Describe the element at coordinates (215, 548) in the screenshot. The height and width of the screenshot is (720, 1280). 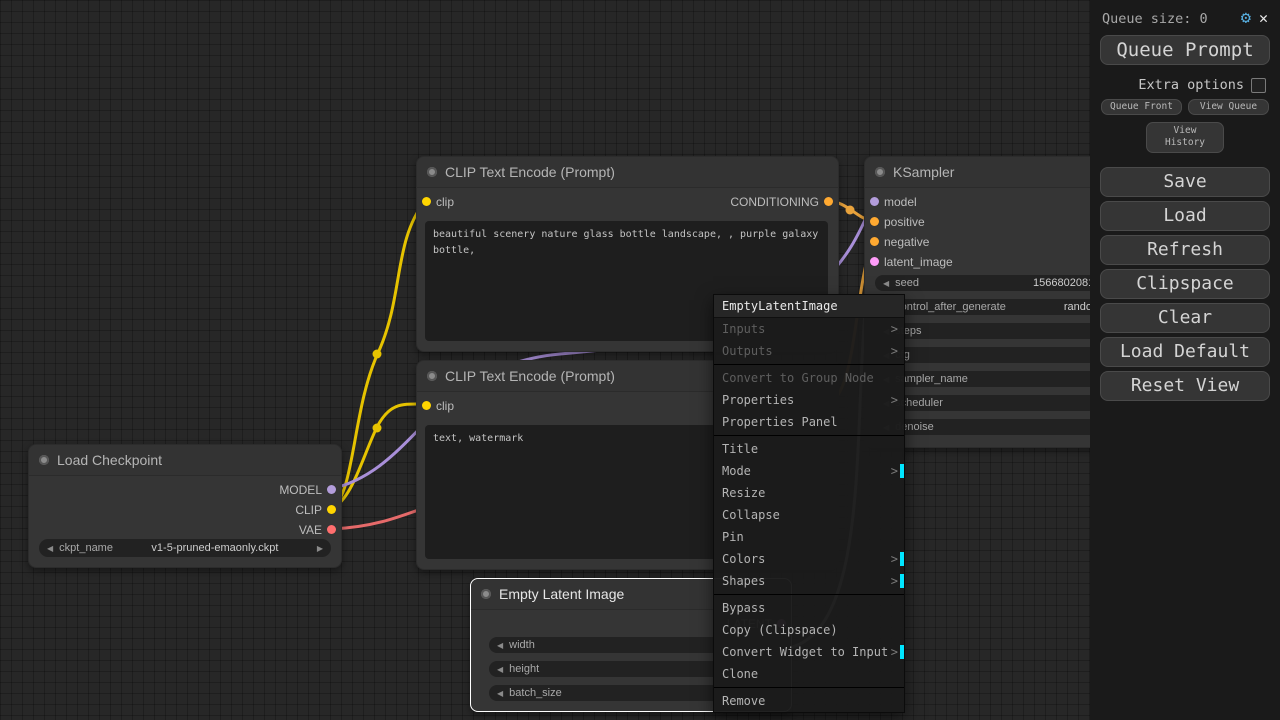
I see `widget-value: v1-5-pruned-emaonly.ckpt` at that location.